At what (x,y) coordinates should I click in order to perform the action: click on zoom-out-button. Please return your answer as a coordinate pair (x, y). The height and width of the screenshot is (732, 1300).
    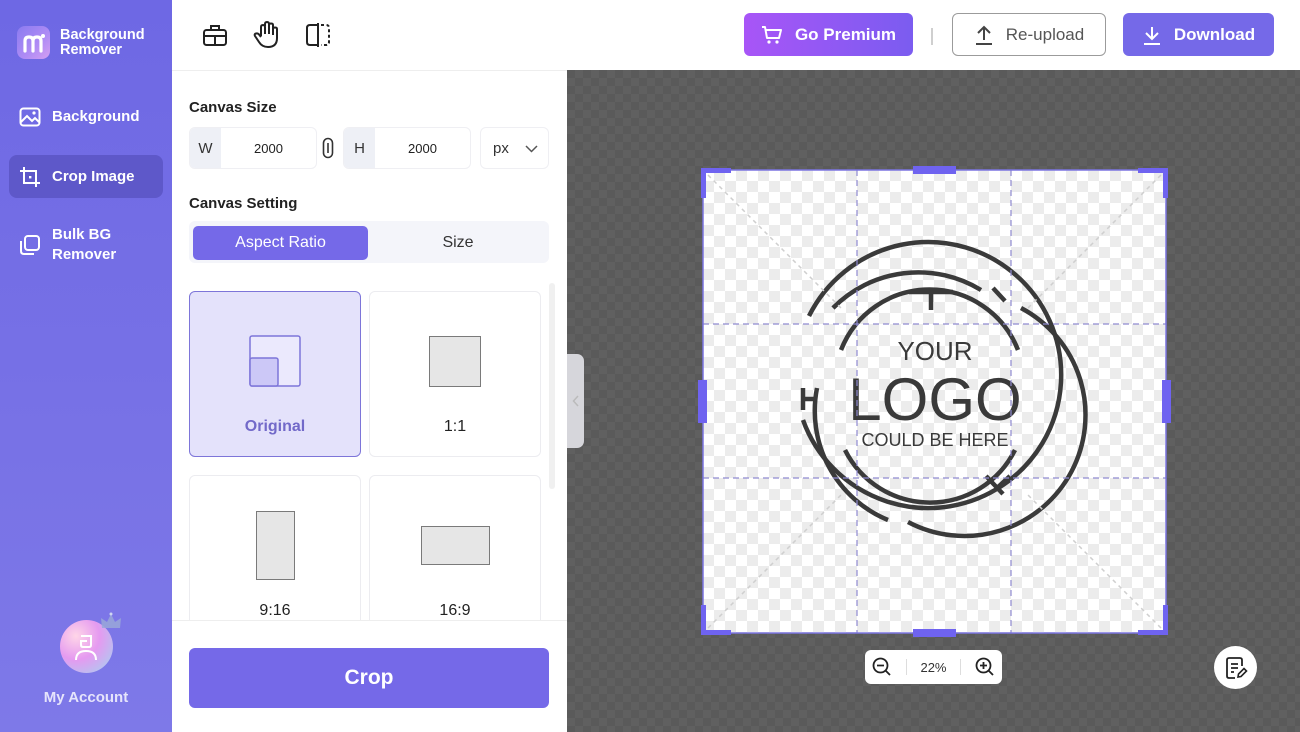
    Looking at the image, I should click on (882, 667).